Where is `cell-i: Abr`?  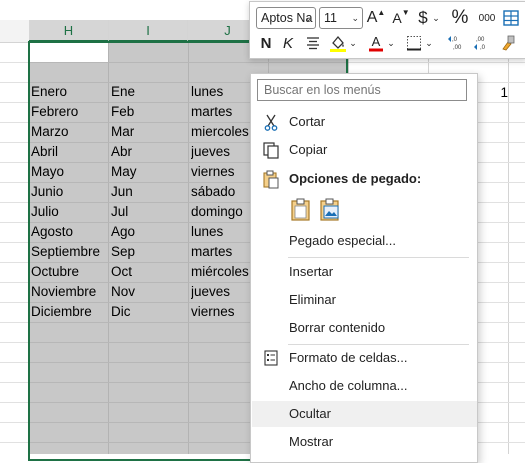
cell-i: Abr is located at coordinates (149, 152).